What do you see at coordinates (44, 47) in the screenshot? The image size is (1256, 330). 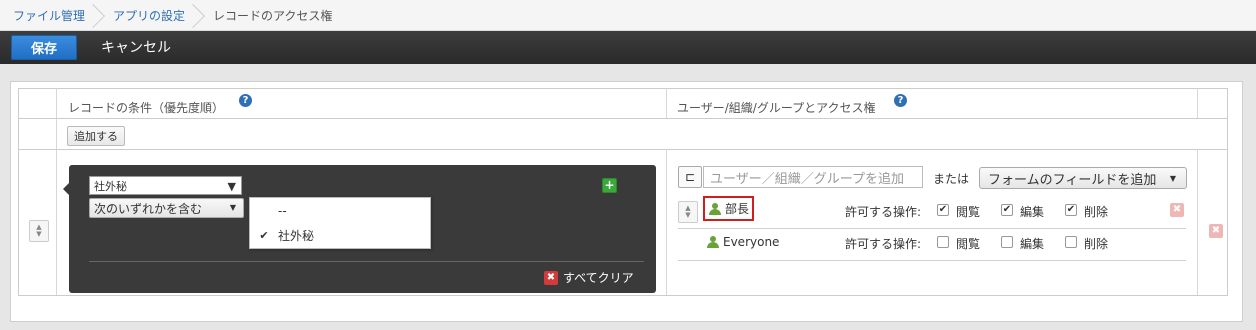 I see `save-button: 保存` at bounding box center [44, 47].